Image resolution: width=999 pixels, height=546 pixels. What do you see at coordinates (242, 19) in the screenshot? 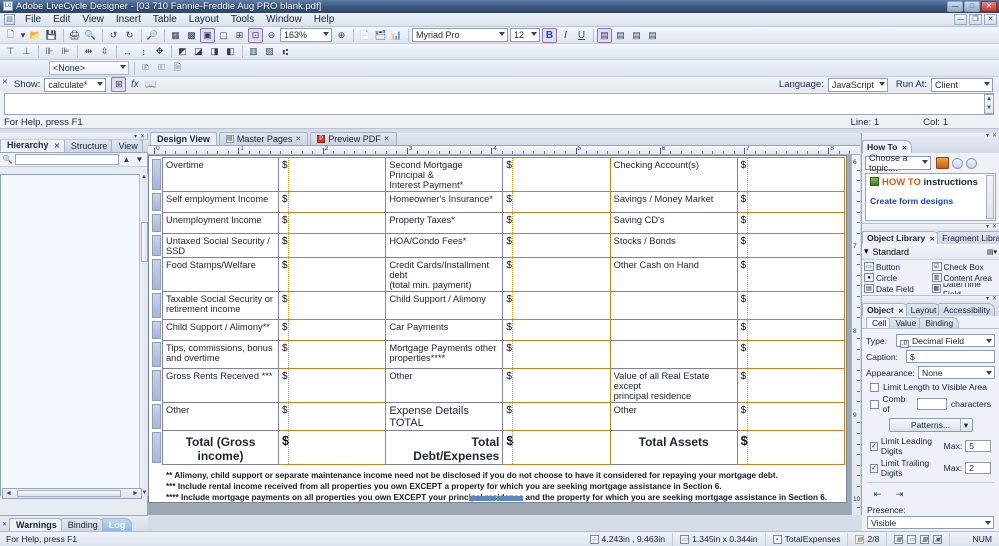
I see `menu-item-tools: Tools` at bounding box center [242, 19].